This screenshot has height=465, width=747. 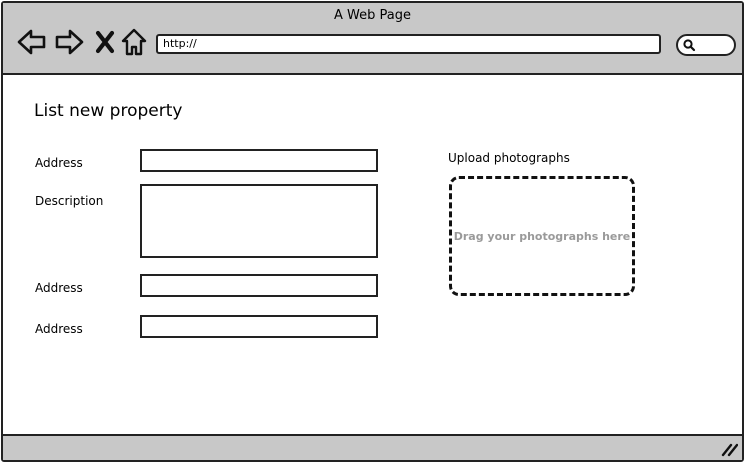 I want to click on forward-icon, so click(x=69, y=42).